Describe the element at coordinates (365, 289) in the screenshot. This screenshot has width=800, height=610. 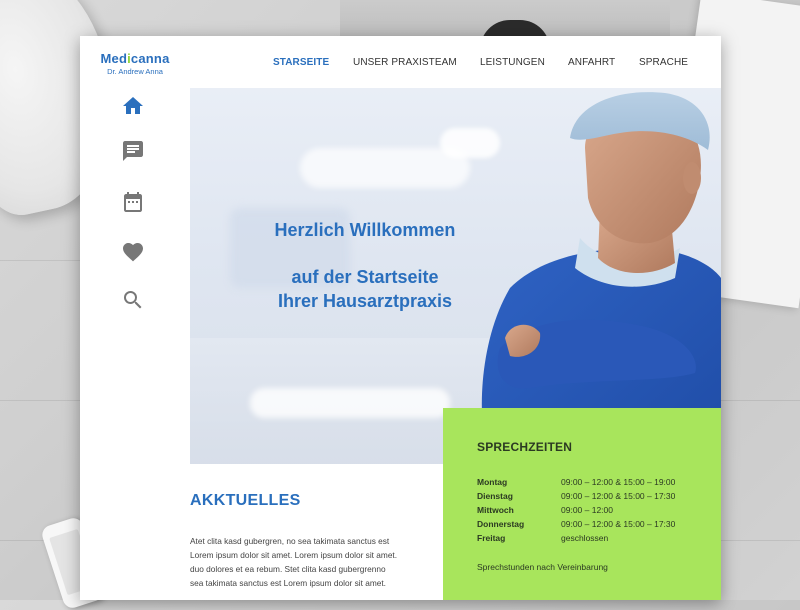
I see `hero-subheading: auf der Startseite Ihrer Hausarztpraxis` at that location.